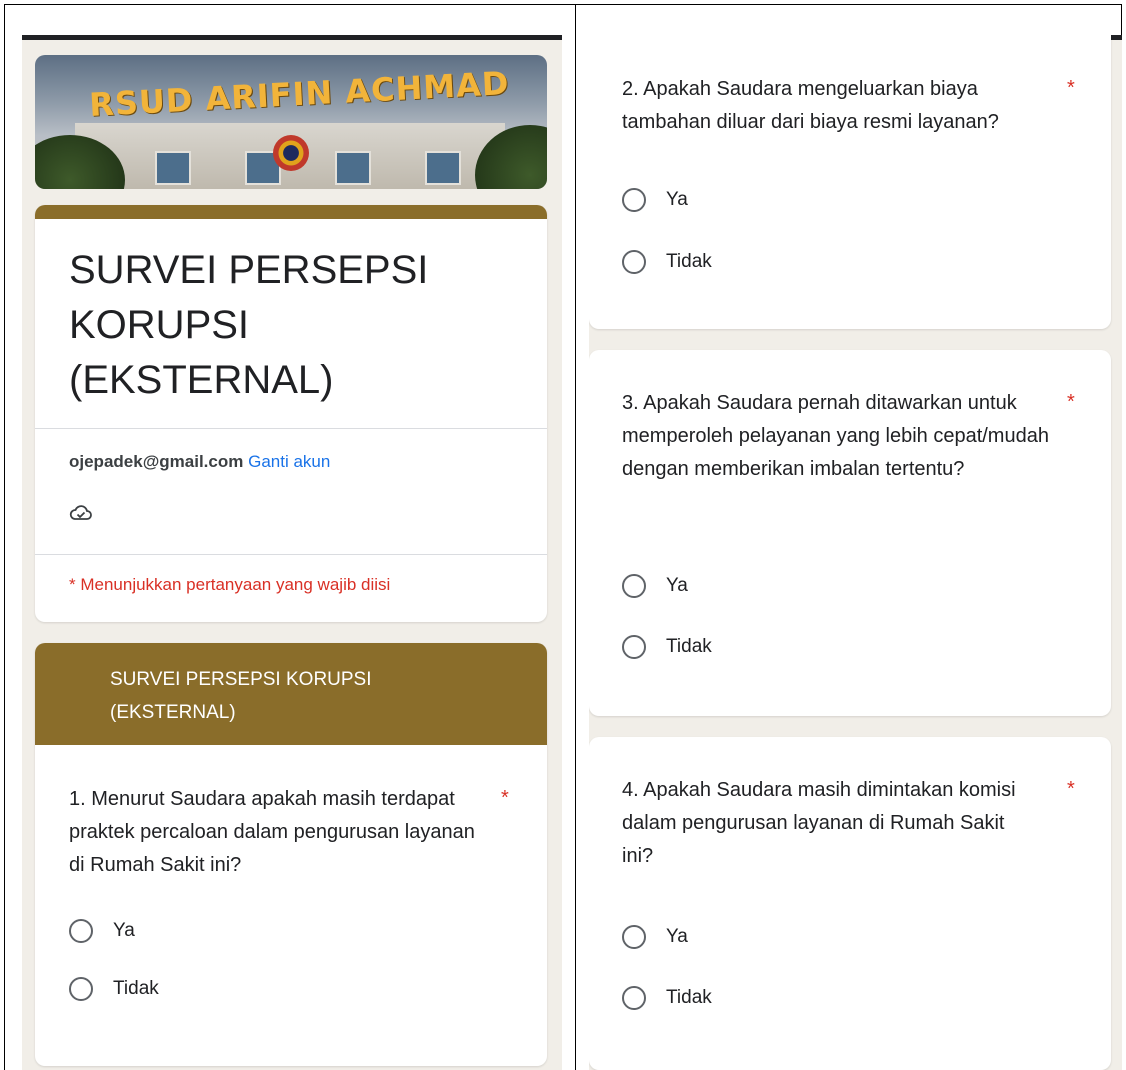 The image size is (1126, 1070). Describe the element at coordinates (292, 37) in the screenshot. I see `status-top-bar` at that location.